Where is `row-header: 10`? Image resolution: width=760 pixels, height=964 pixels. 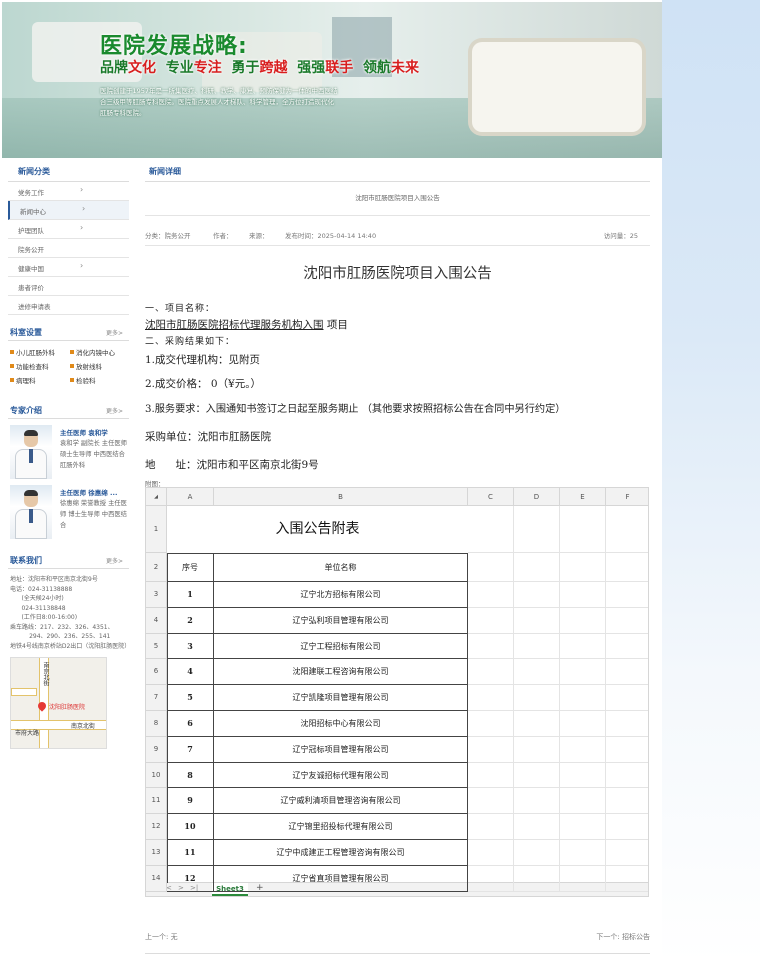
row-header: 10 is located at coordinates (156, 775).